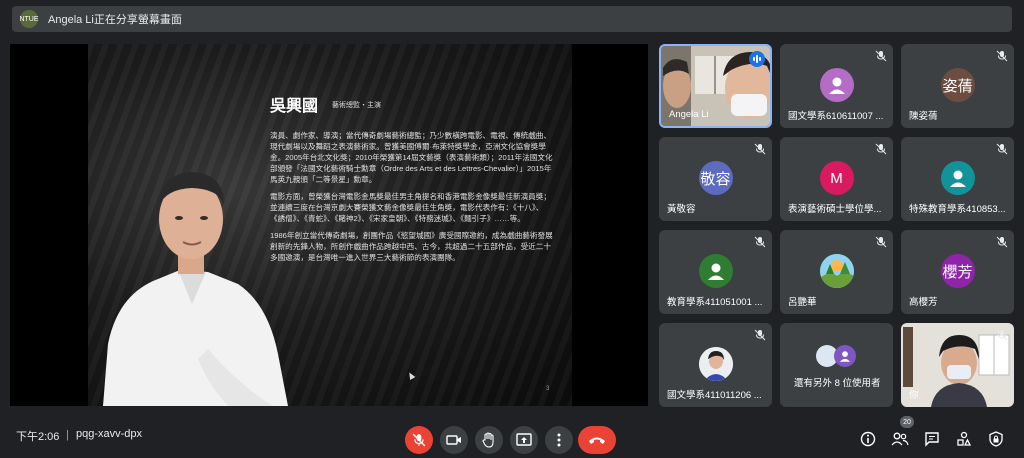  I want to click on microphone-toggle-button, so click(419, 440).